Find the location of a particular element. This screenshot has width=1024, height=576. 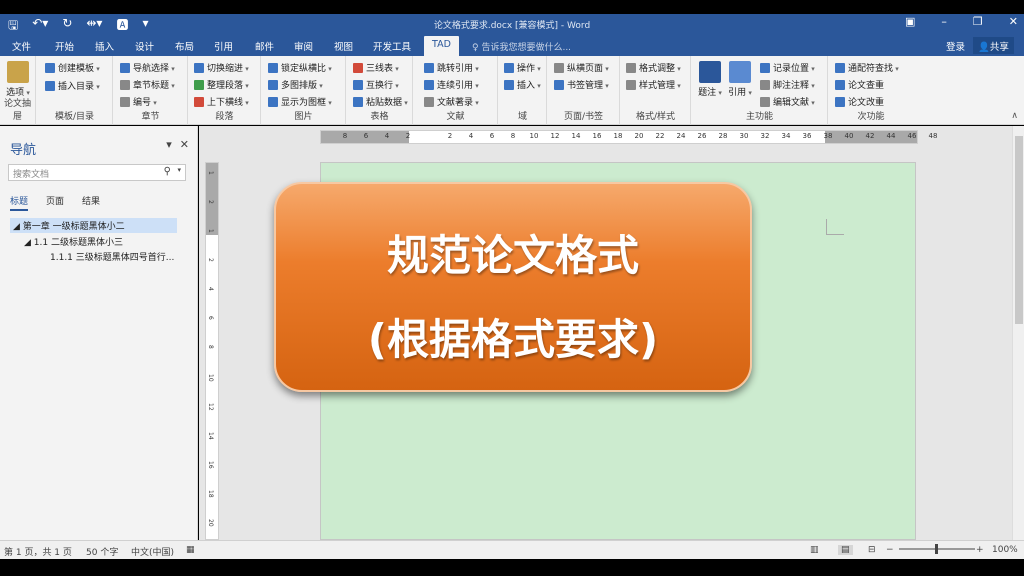

tab-references: 引用 is located at coordinates (223, 46).